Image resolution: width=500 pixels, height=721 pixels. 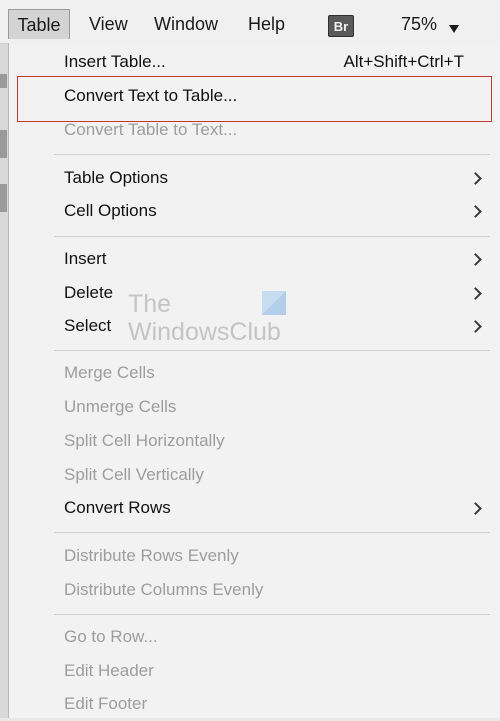 What do you see at coordinates (254, 704) in the screenshot?
I see `menu-item-edit-footer: Edit Footer` at bounding box center [254, 704].